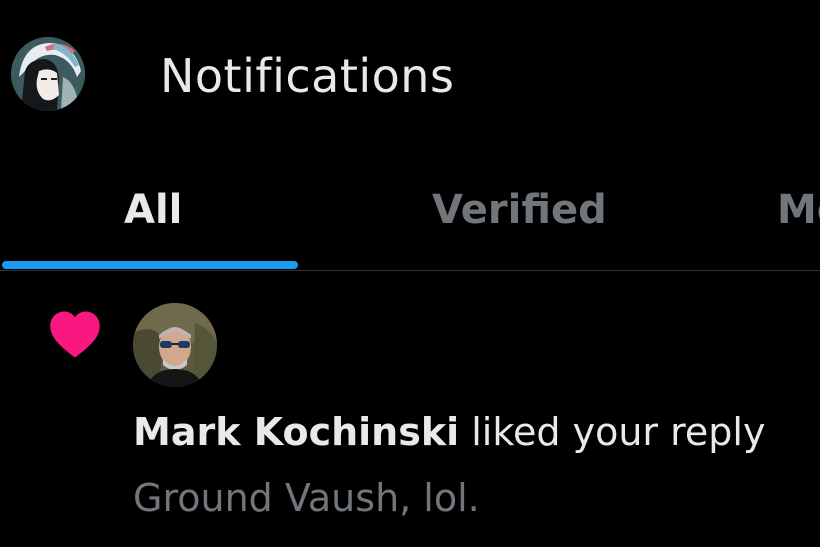  I want to click on notification-action: liked your reply, so click(618, 432).